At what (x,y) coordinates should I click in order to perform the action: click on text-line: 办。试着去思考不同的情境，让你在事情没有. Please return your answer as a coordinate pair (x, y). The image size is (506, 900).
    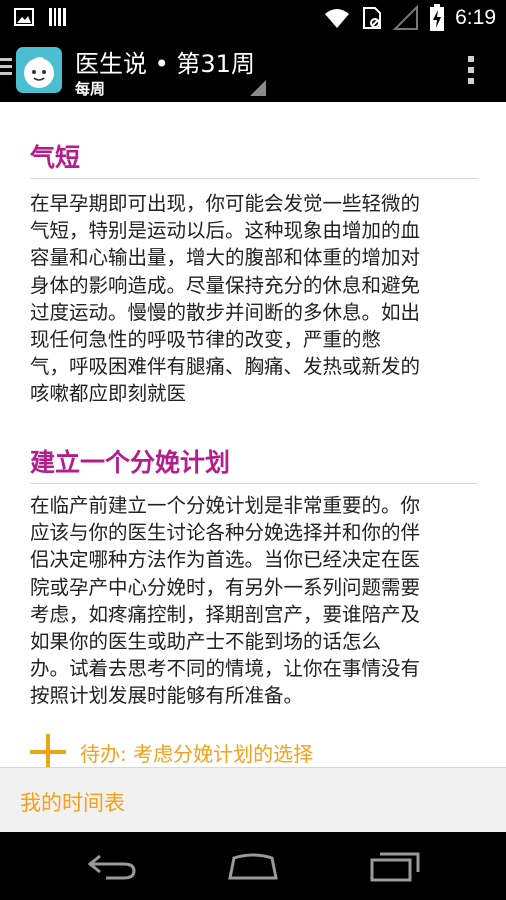
    Looking at the image, I should click on (225, 669).